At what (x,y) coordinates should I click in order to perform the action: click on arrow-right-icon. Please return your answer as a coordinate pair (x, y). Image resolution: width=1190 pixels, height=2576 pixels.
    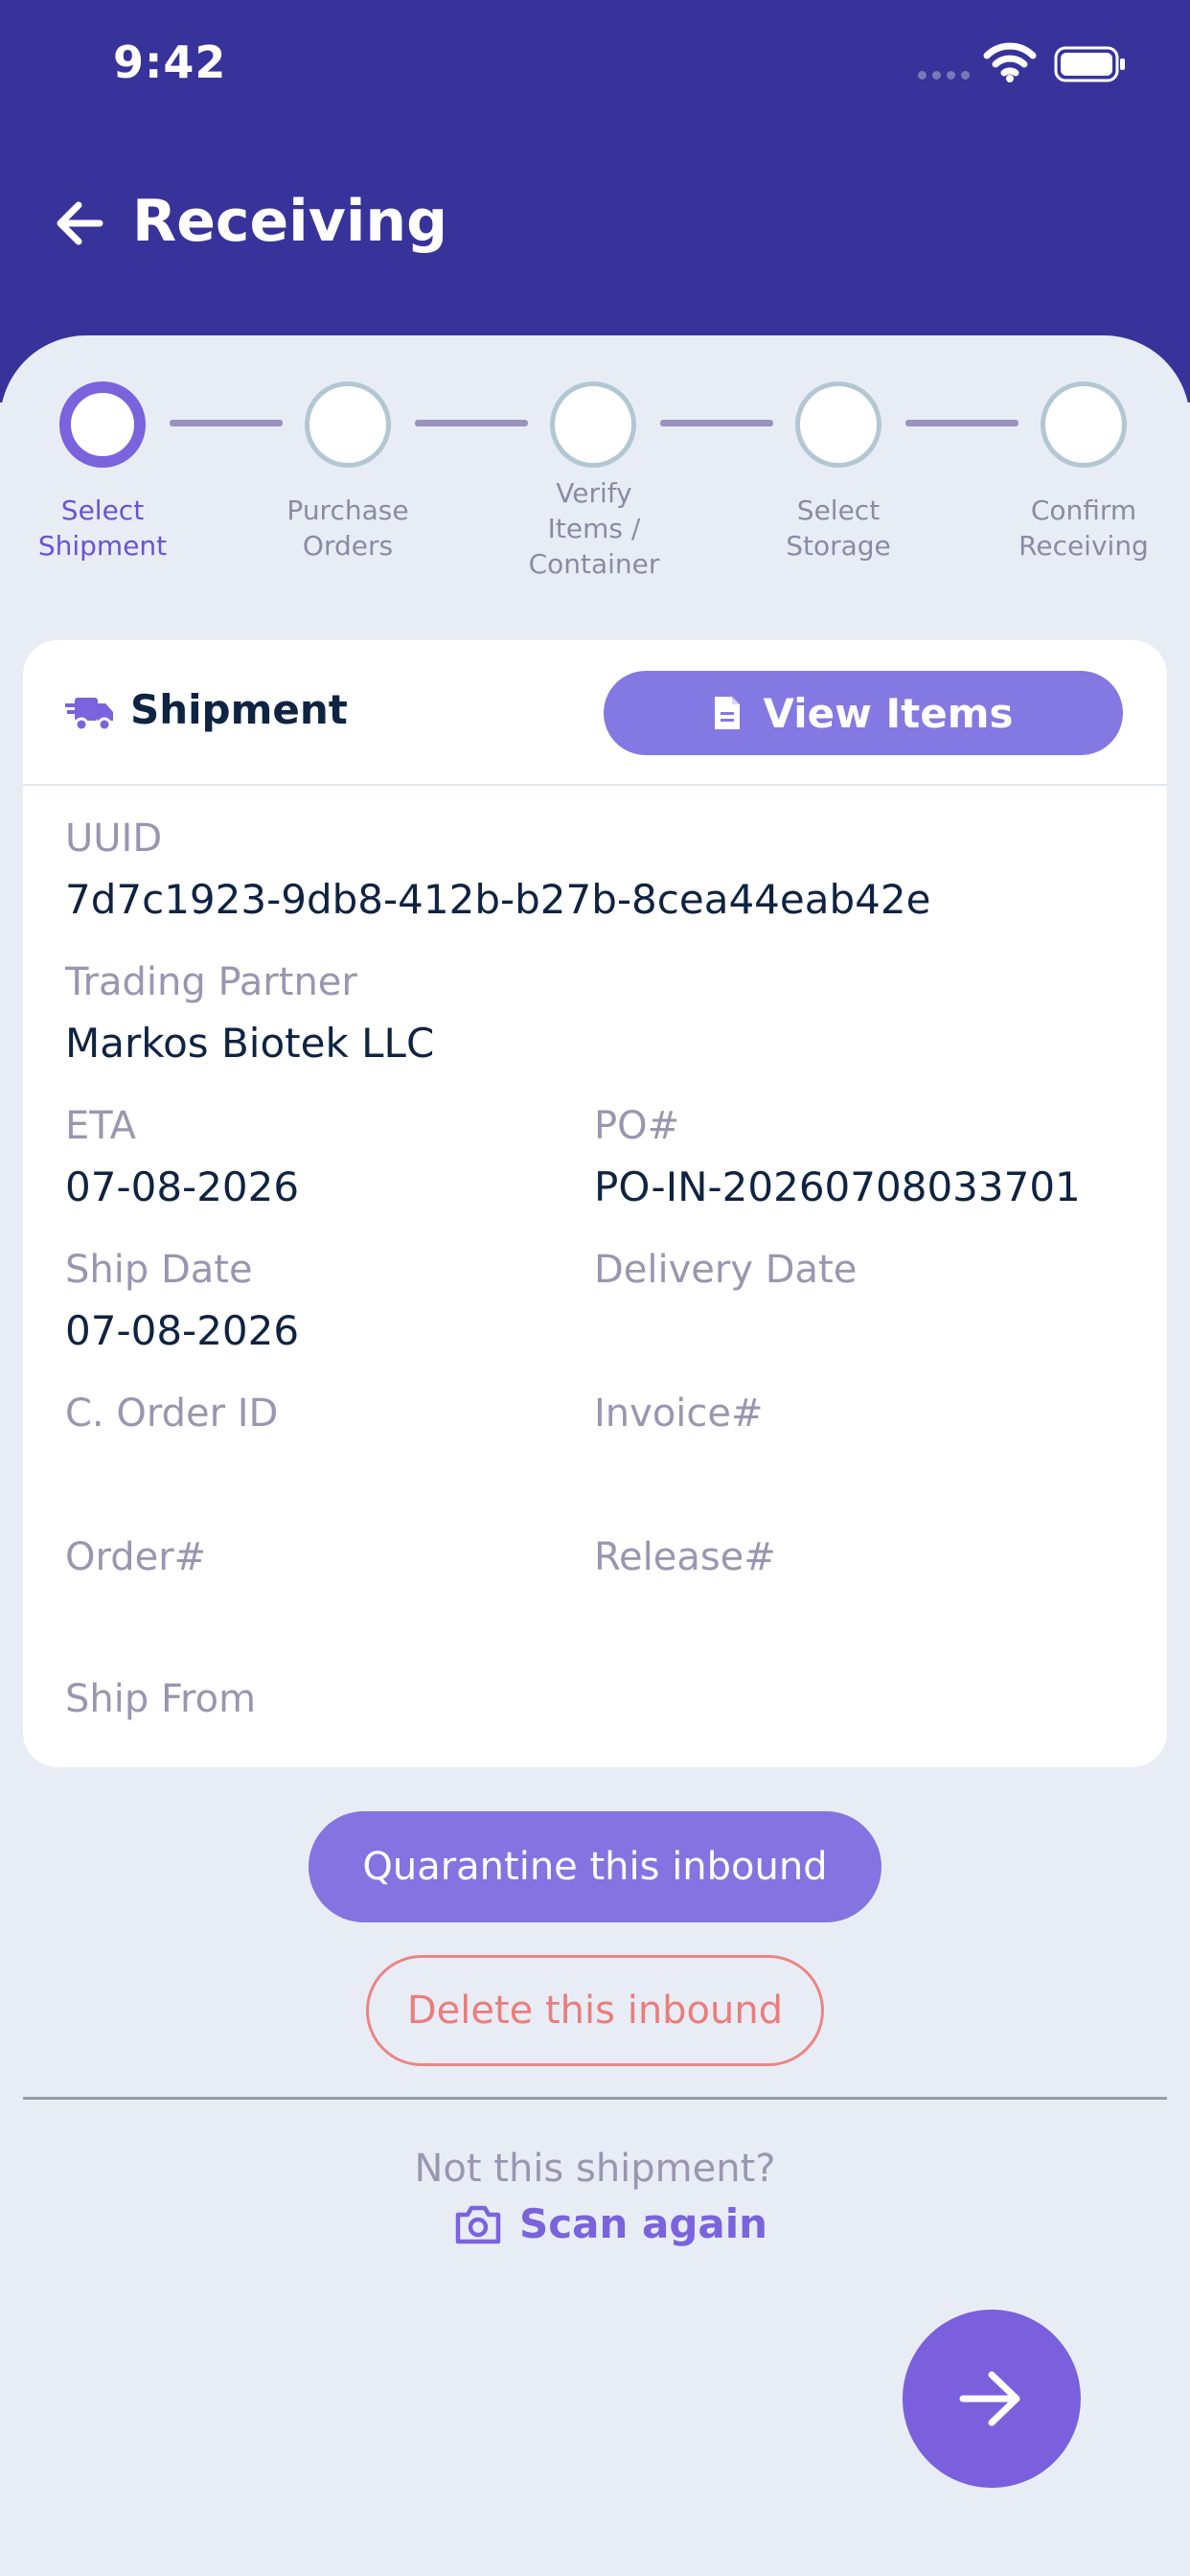
    Looking at the image, I should click on (989, 2398).